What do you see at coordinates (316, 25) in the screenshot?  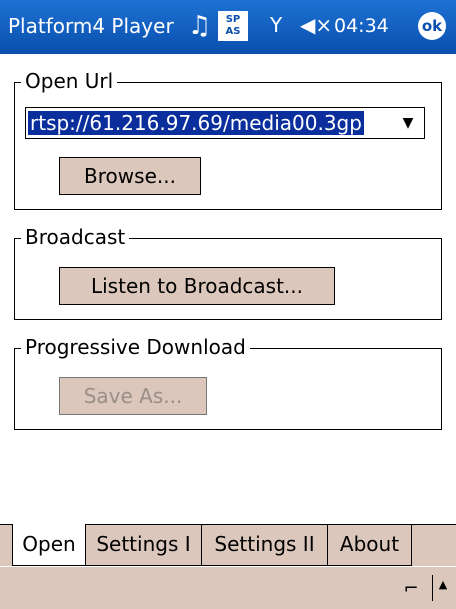 I see `speaker-muted-icon: ◀×` at bounding box center [316, 25].